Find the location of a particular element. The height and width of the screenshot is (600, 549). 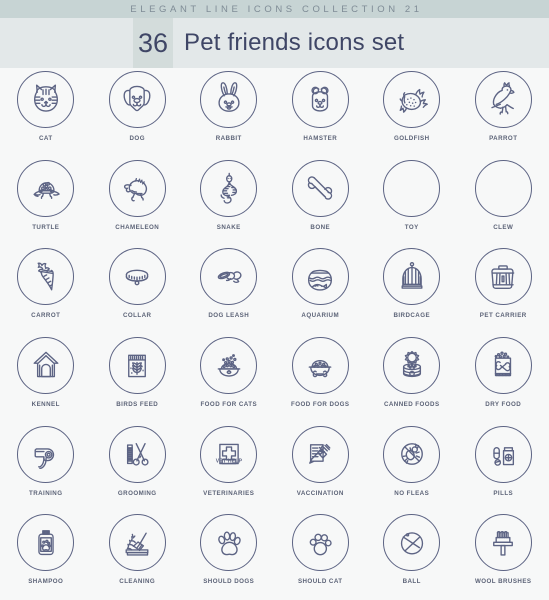

icon-label: BONE is located at coordinates (320, 227).